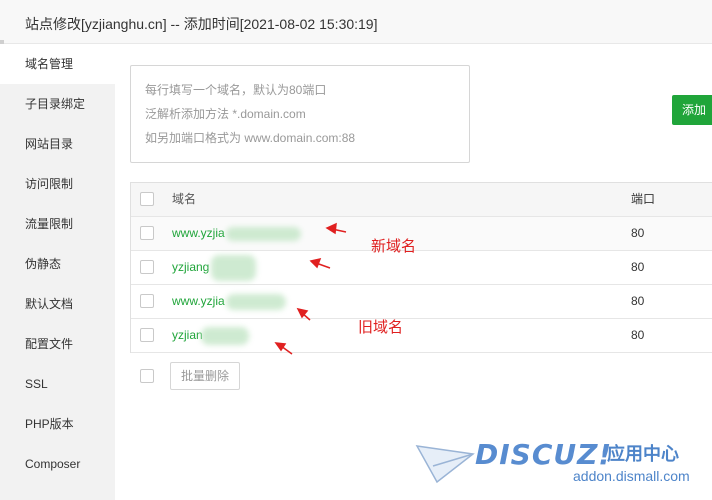 Image resolution: width=712 pixels, height=500 pixels. Describe the element at coordinates (49, 144) in the screenshot. I see `sidebar-item-label: 网站目录` at that location.